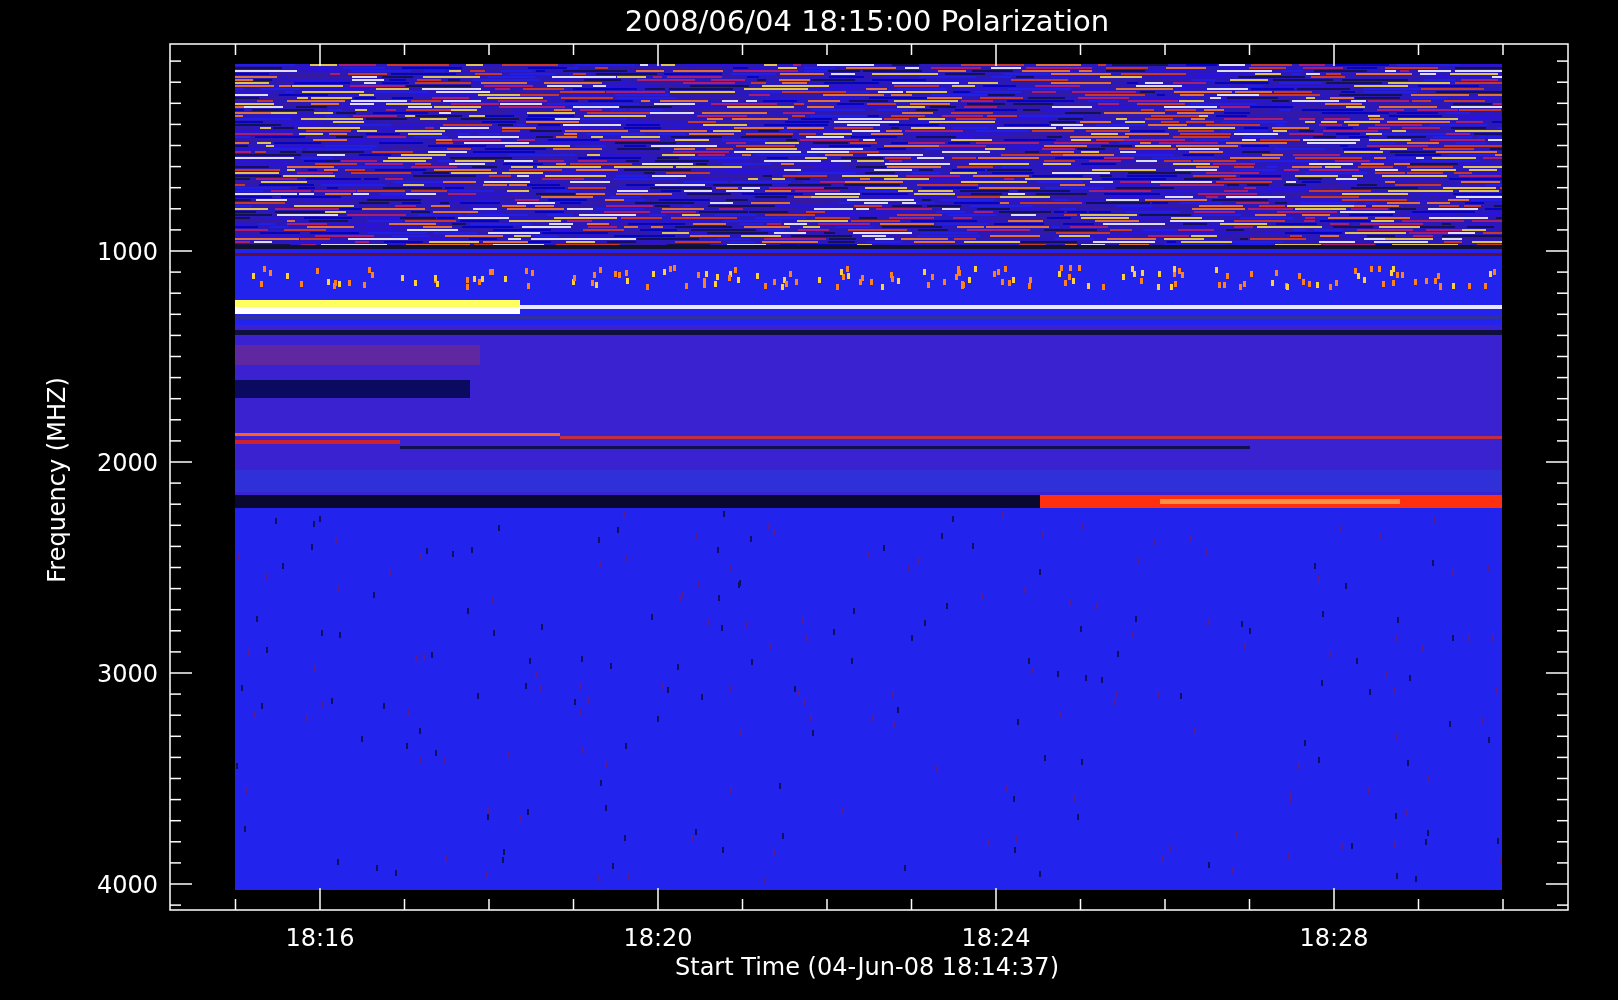  Describe the element at coordinates (57, 480) in the screenshot. I see `y-axis-label: Frequency (MHZ)` at that location.